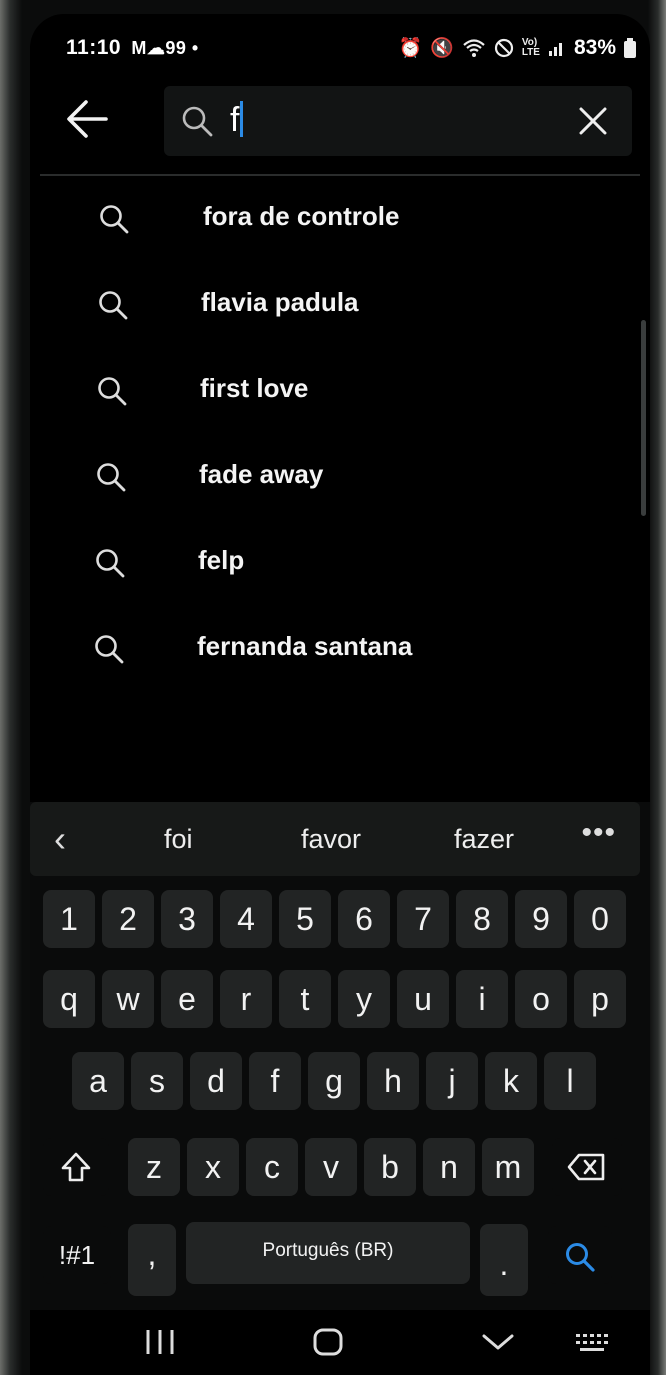  I want to click on recents-icon, so click(160, 1342).